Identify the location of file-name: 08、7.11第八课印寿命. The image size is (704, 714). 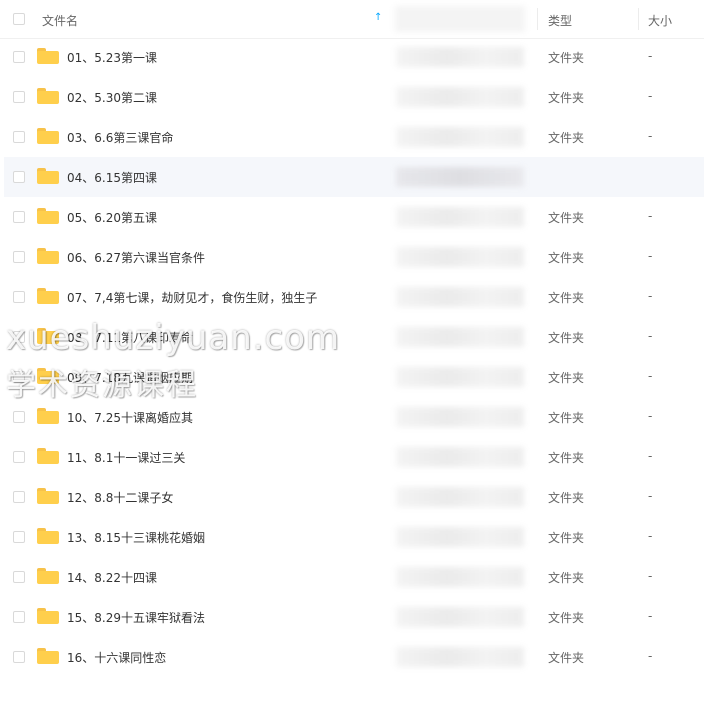
(130, 337).